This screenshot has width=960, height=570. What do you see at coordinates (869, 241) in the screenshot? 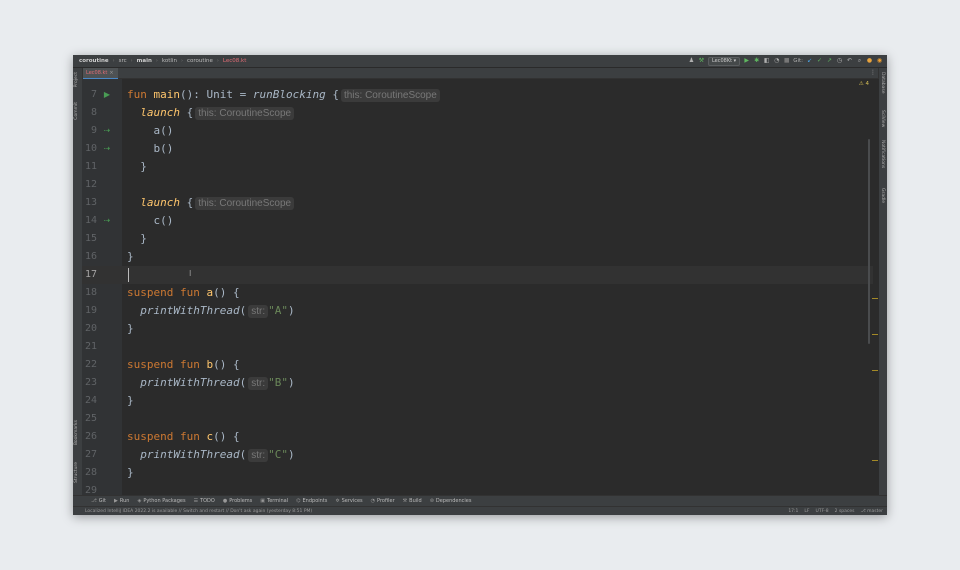
I see `editor-scrollbar` at bounding box center [869, 241].